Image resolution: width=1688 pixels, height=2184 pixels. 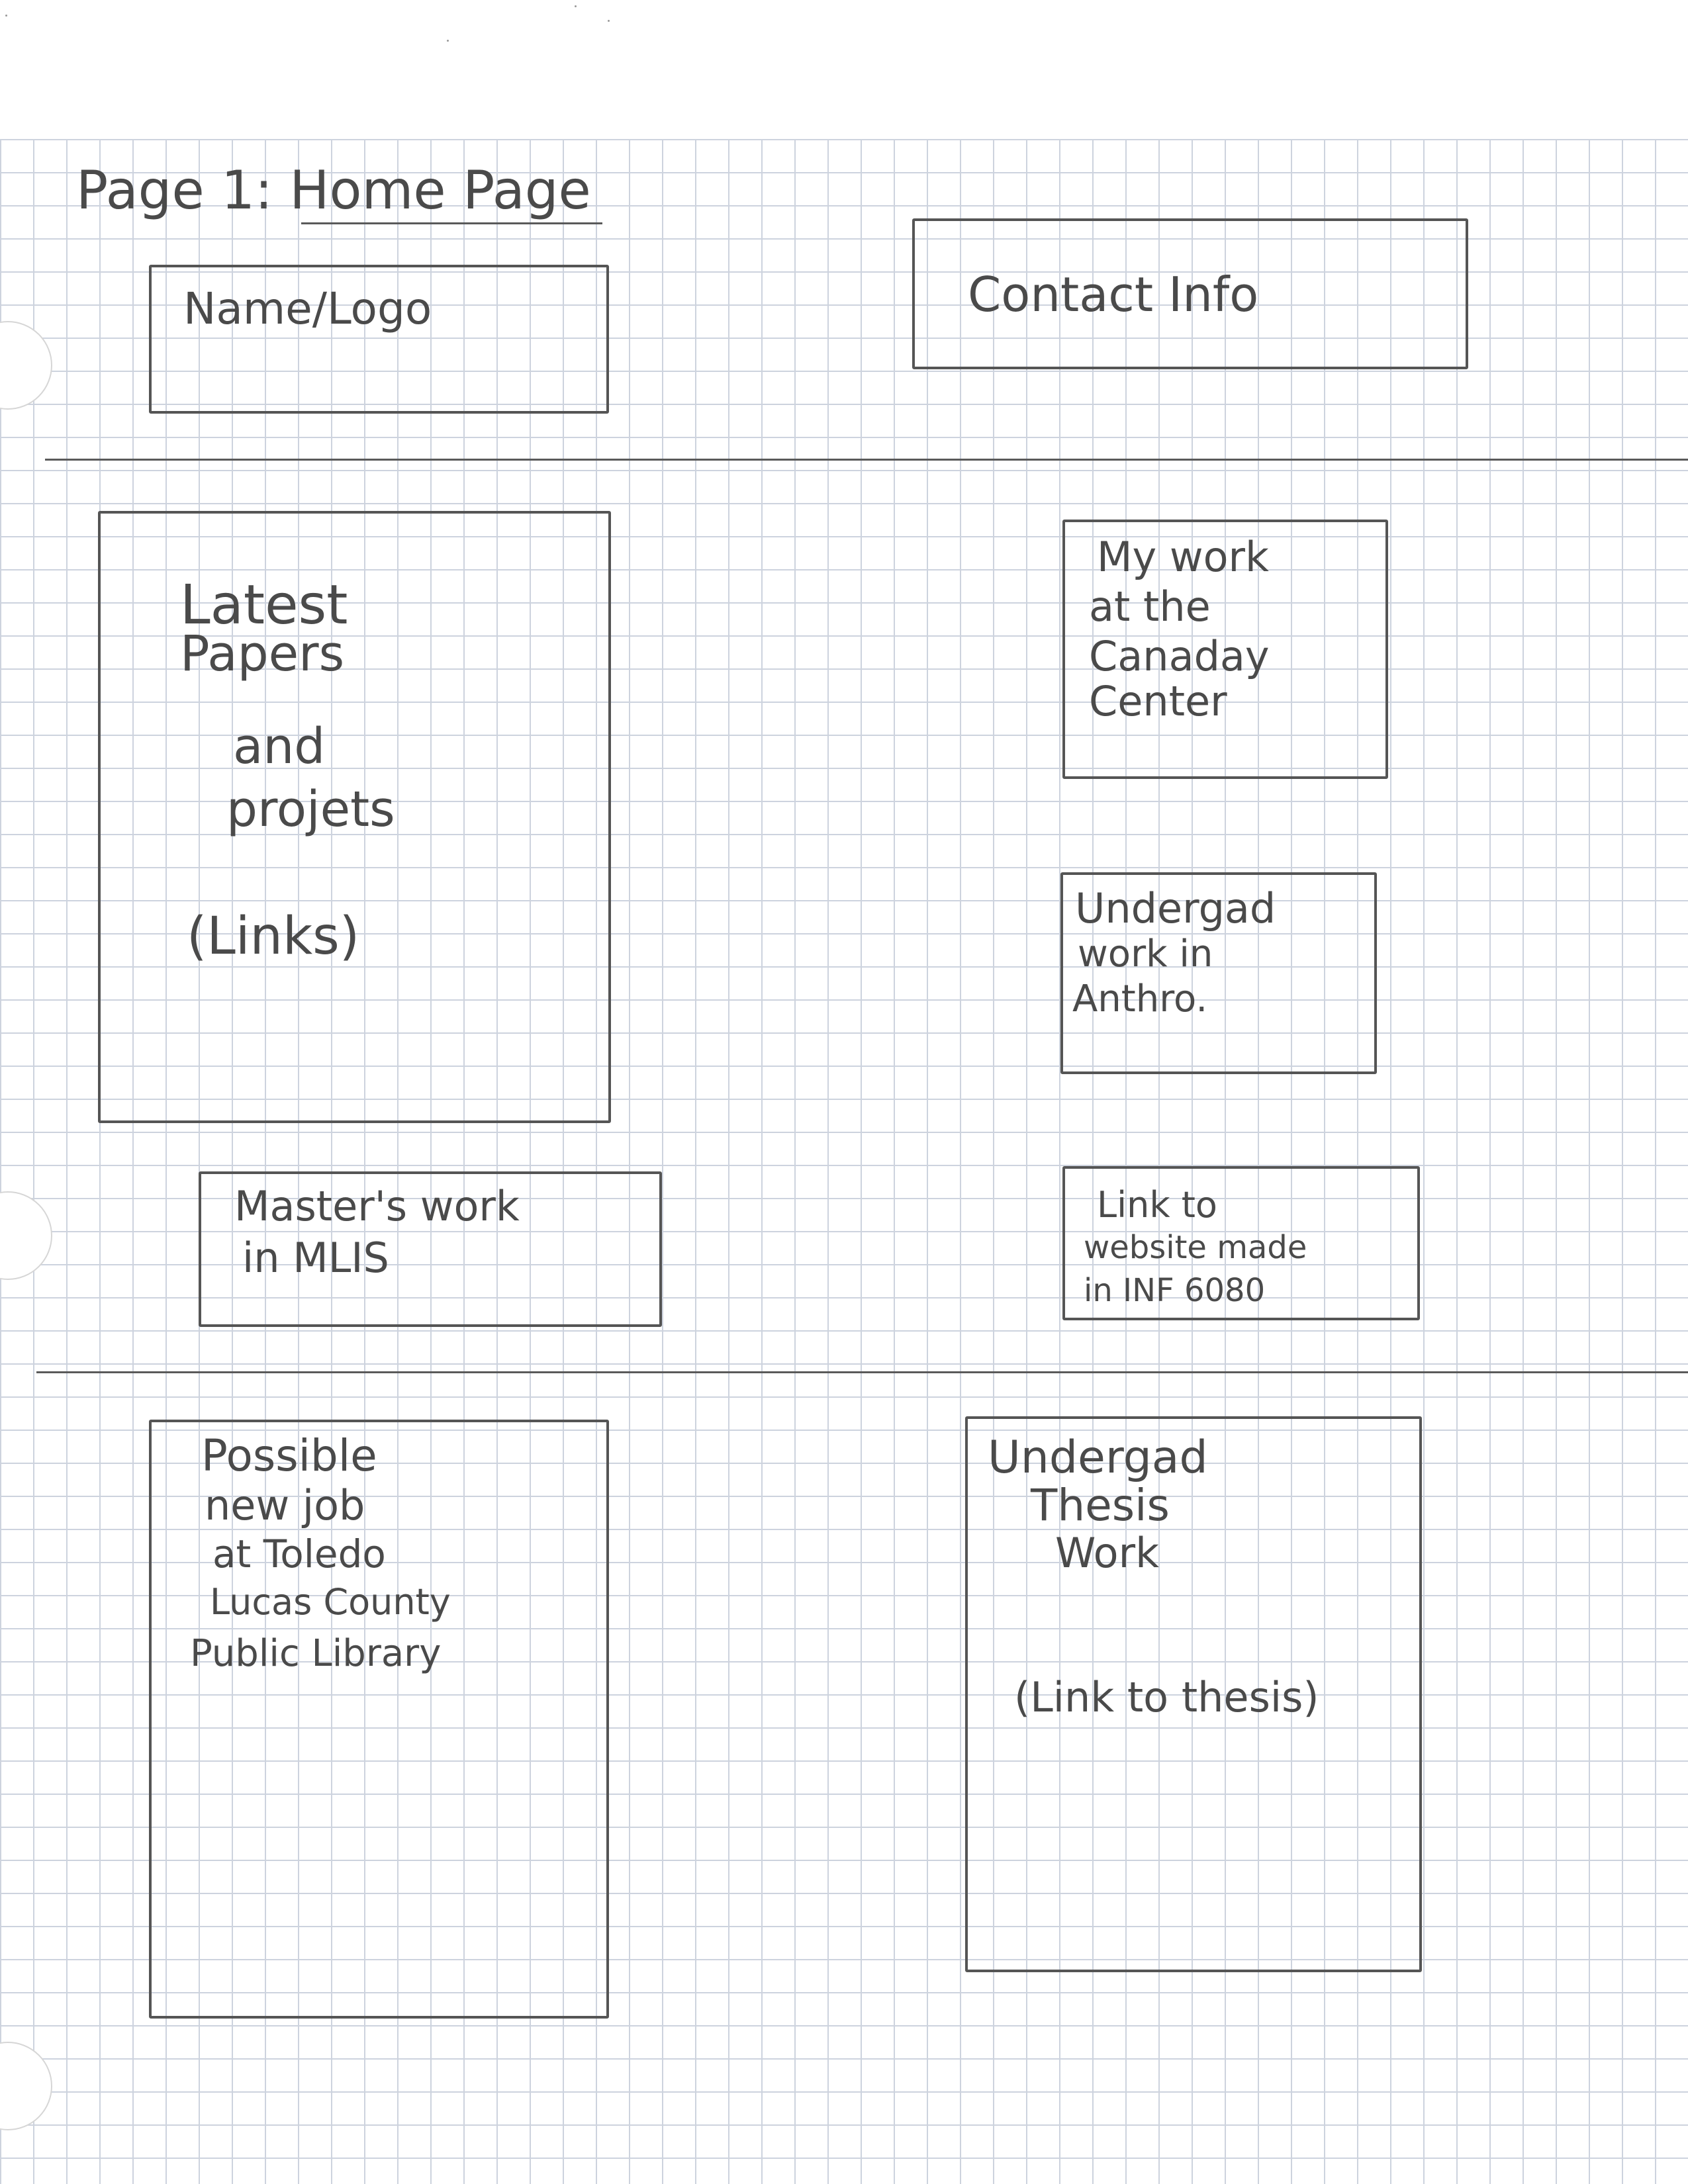 What do you see at coordinates (377, 1206) in the screenshot?
I see `masters-line1: Master's work` at bounding box center [377, 1206].